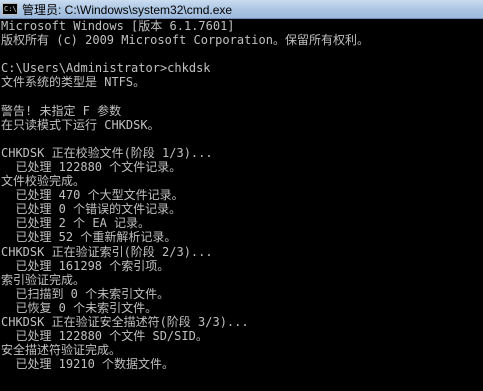 The image size is (483, 391). I want to click on console-line: 已处理 122880 个文件 SD/SID。, so click(104, 336).